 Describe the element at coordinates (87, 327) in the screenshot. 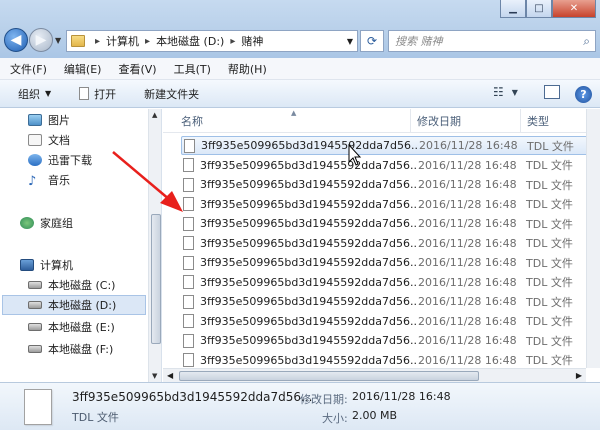

I see `nav-item-drive-e: 本地磁盘 (E:)` at that location.